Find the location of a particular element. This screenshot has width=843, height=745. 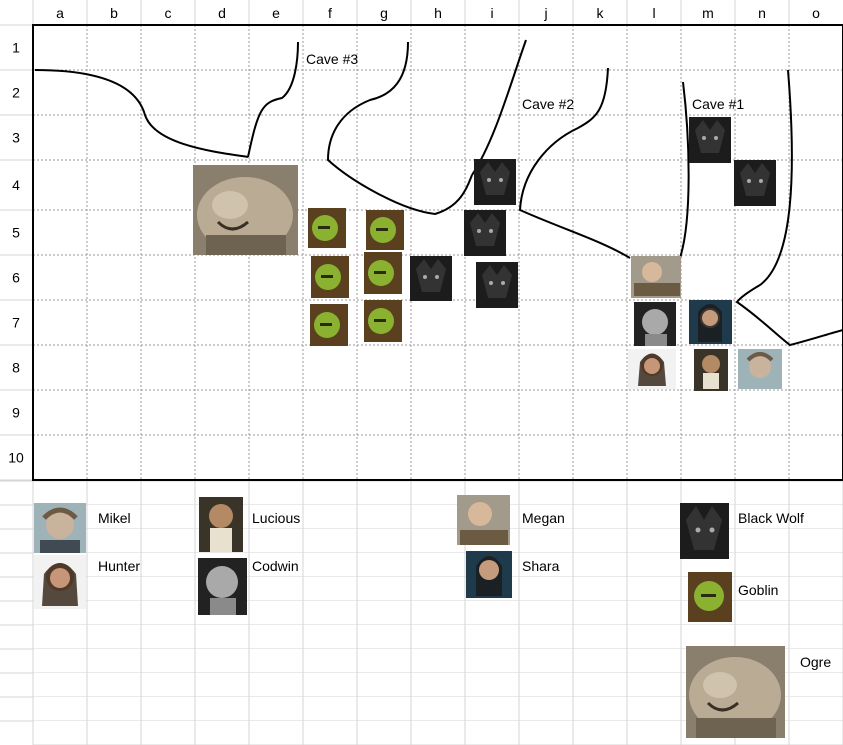

legend-ogre-portrait is located at coordinates (735, 692).